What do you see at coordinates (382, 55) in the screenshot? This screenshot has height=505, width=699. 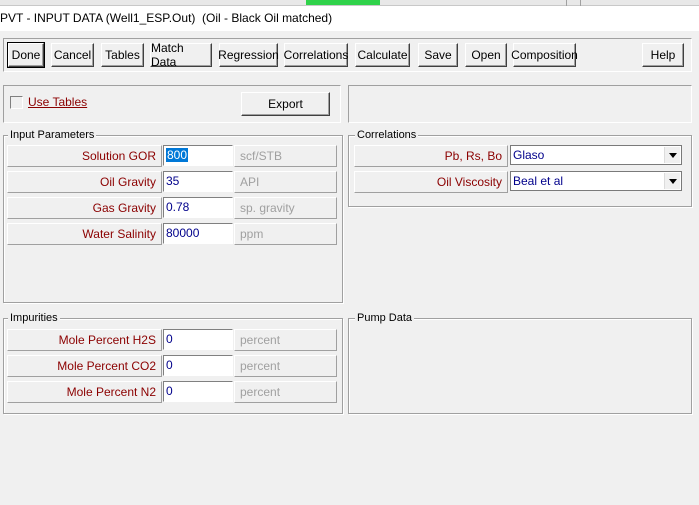 I see `calculate-button: Calculate` at bounding box center [382, 55].